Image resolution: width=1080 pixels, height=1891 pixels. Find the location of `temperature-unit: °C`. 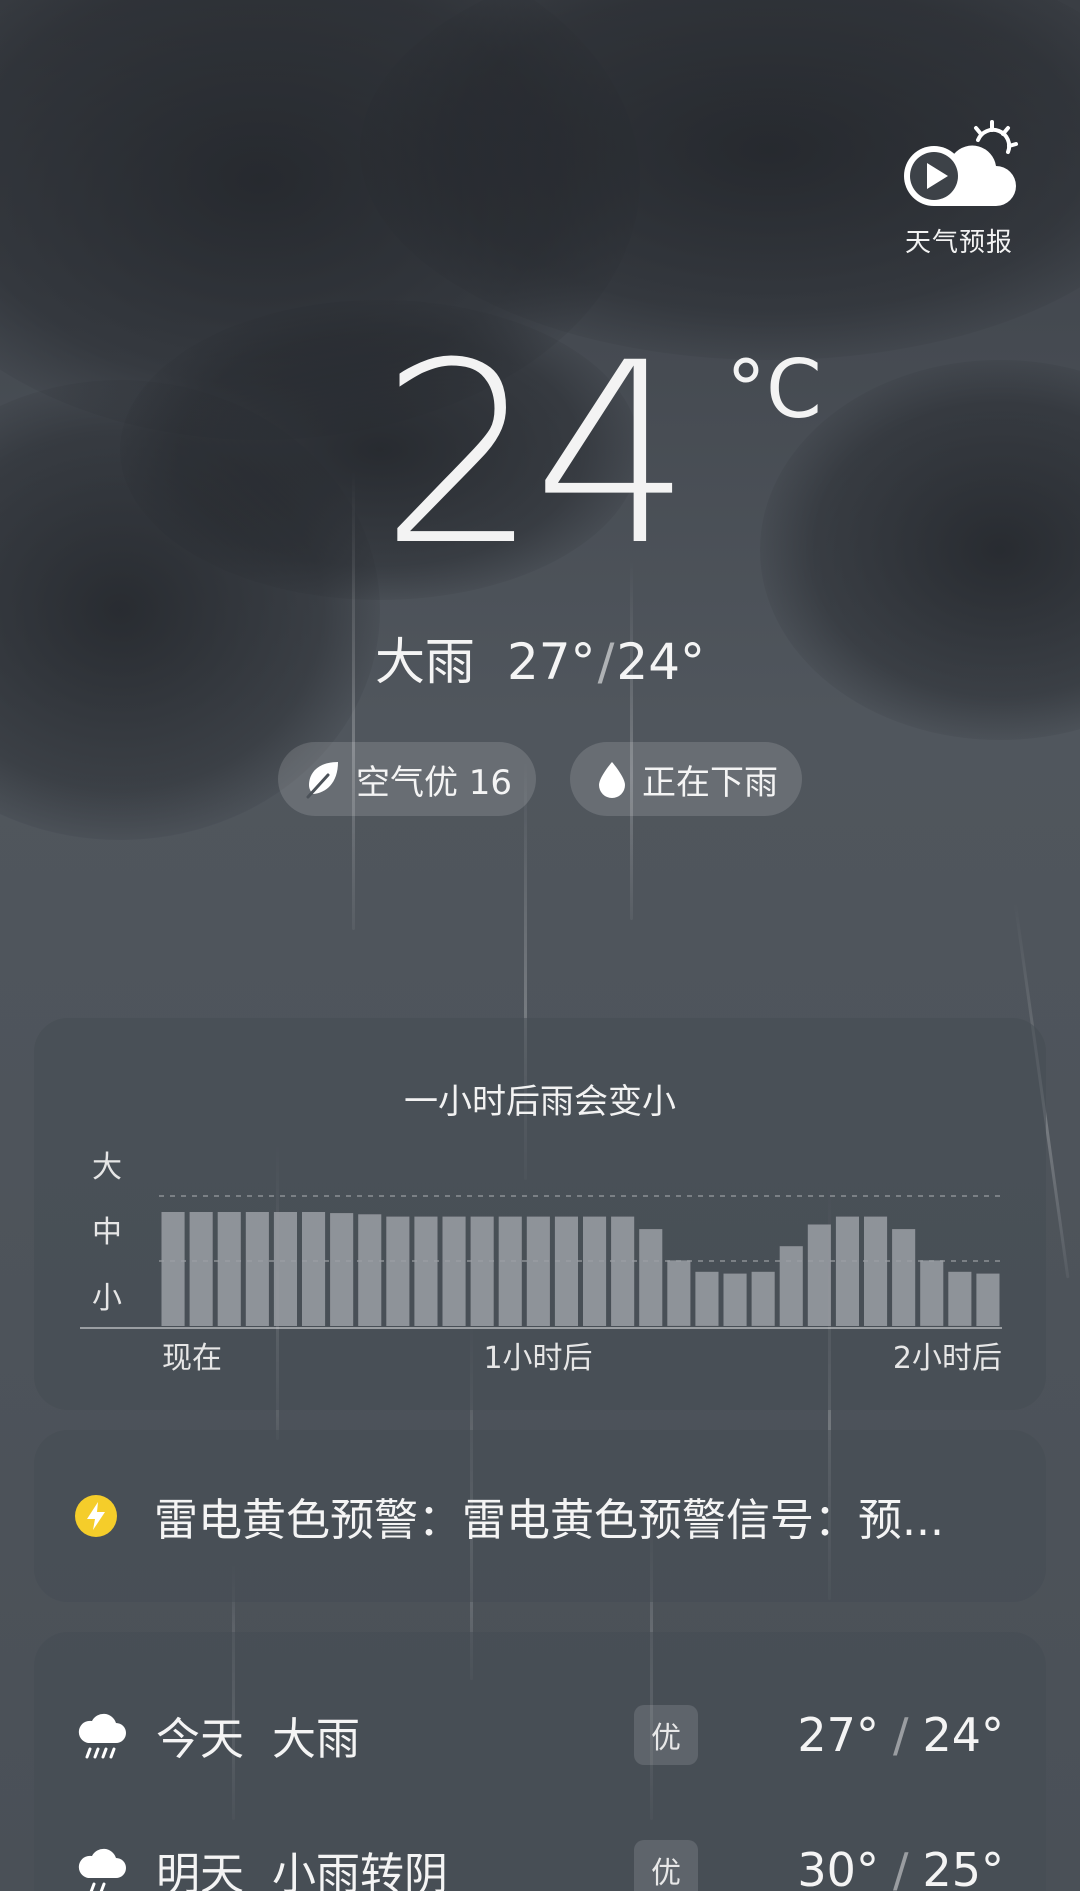

temperature-unit: °C is located at coordinates (774, 389).